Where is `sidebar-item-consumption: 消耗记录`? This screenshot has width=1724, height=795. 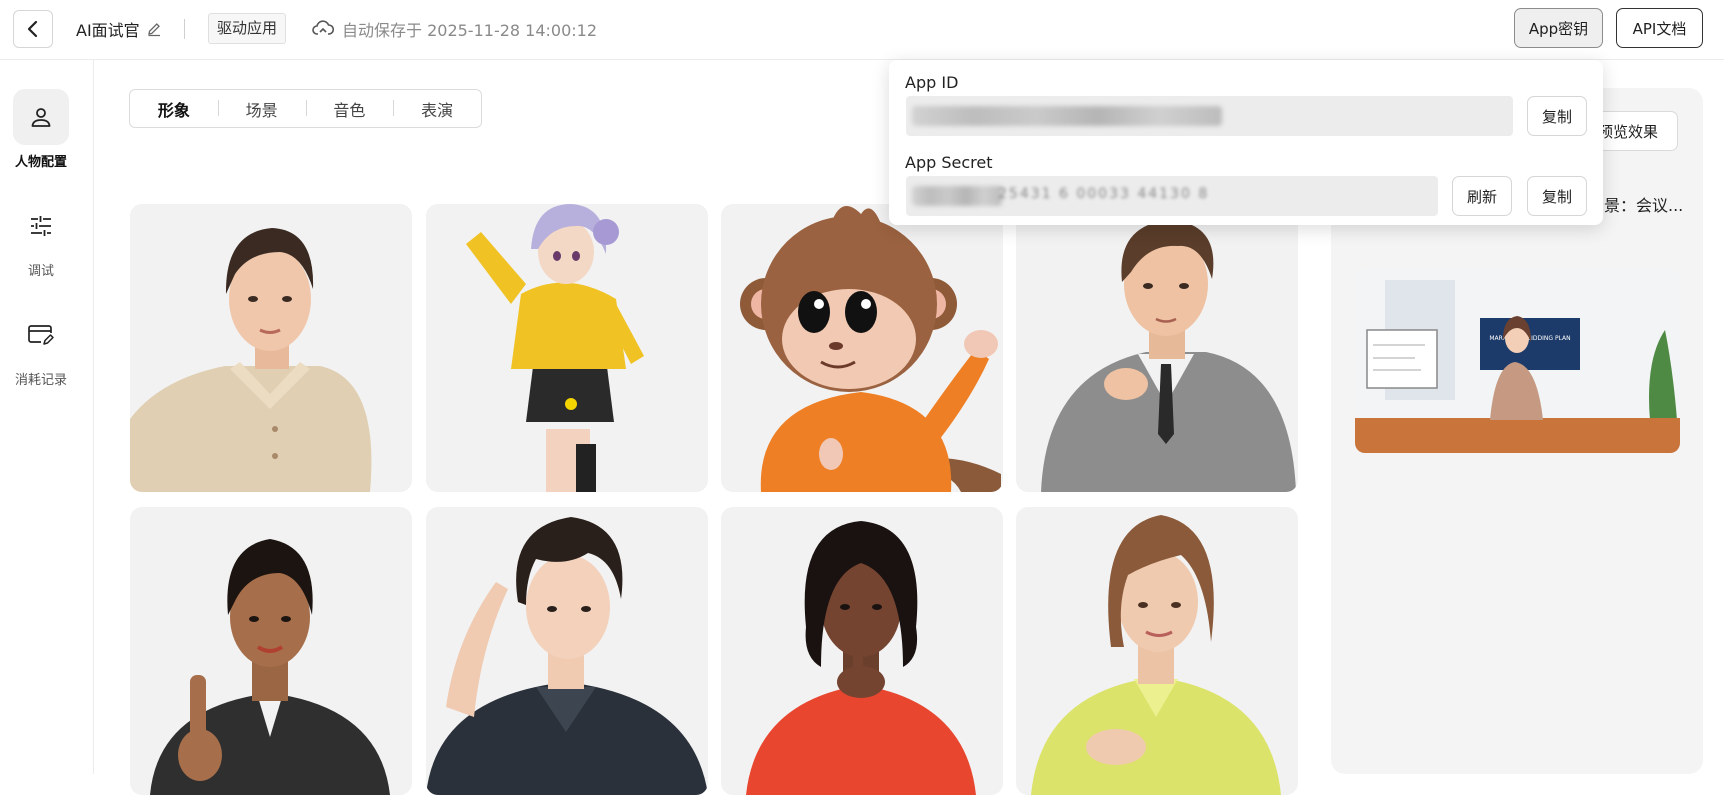 sidebar-item-consumption: 消耗记录 is located at coordinates (41, 347).